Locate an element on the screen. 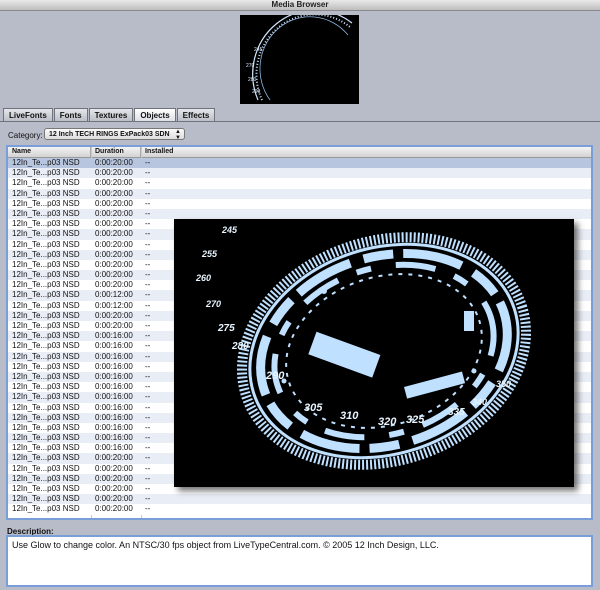 The width and height of the screenshot is (600, 590). table-header: Name Duration Installed is located at coordinates (299, 152).